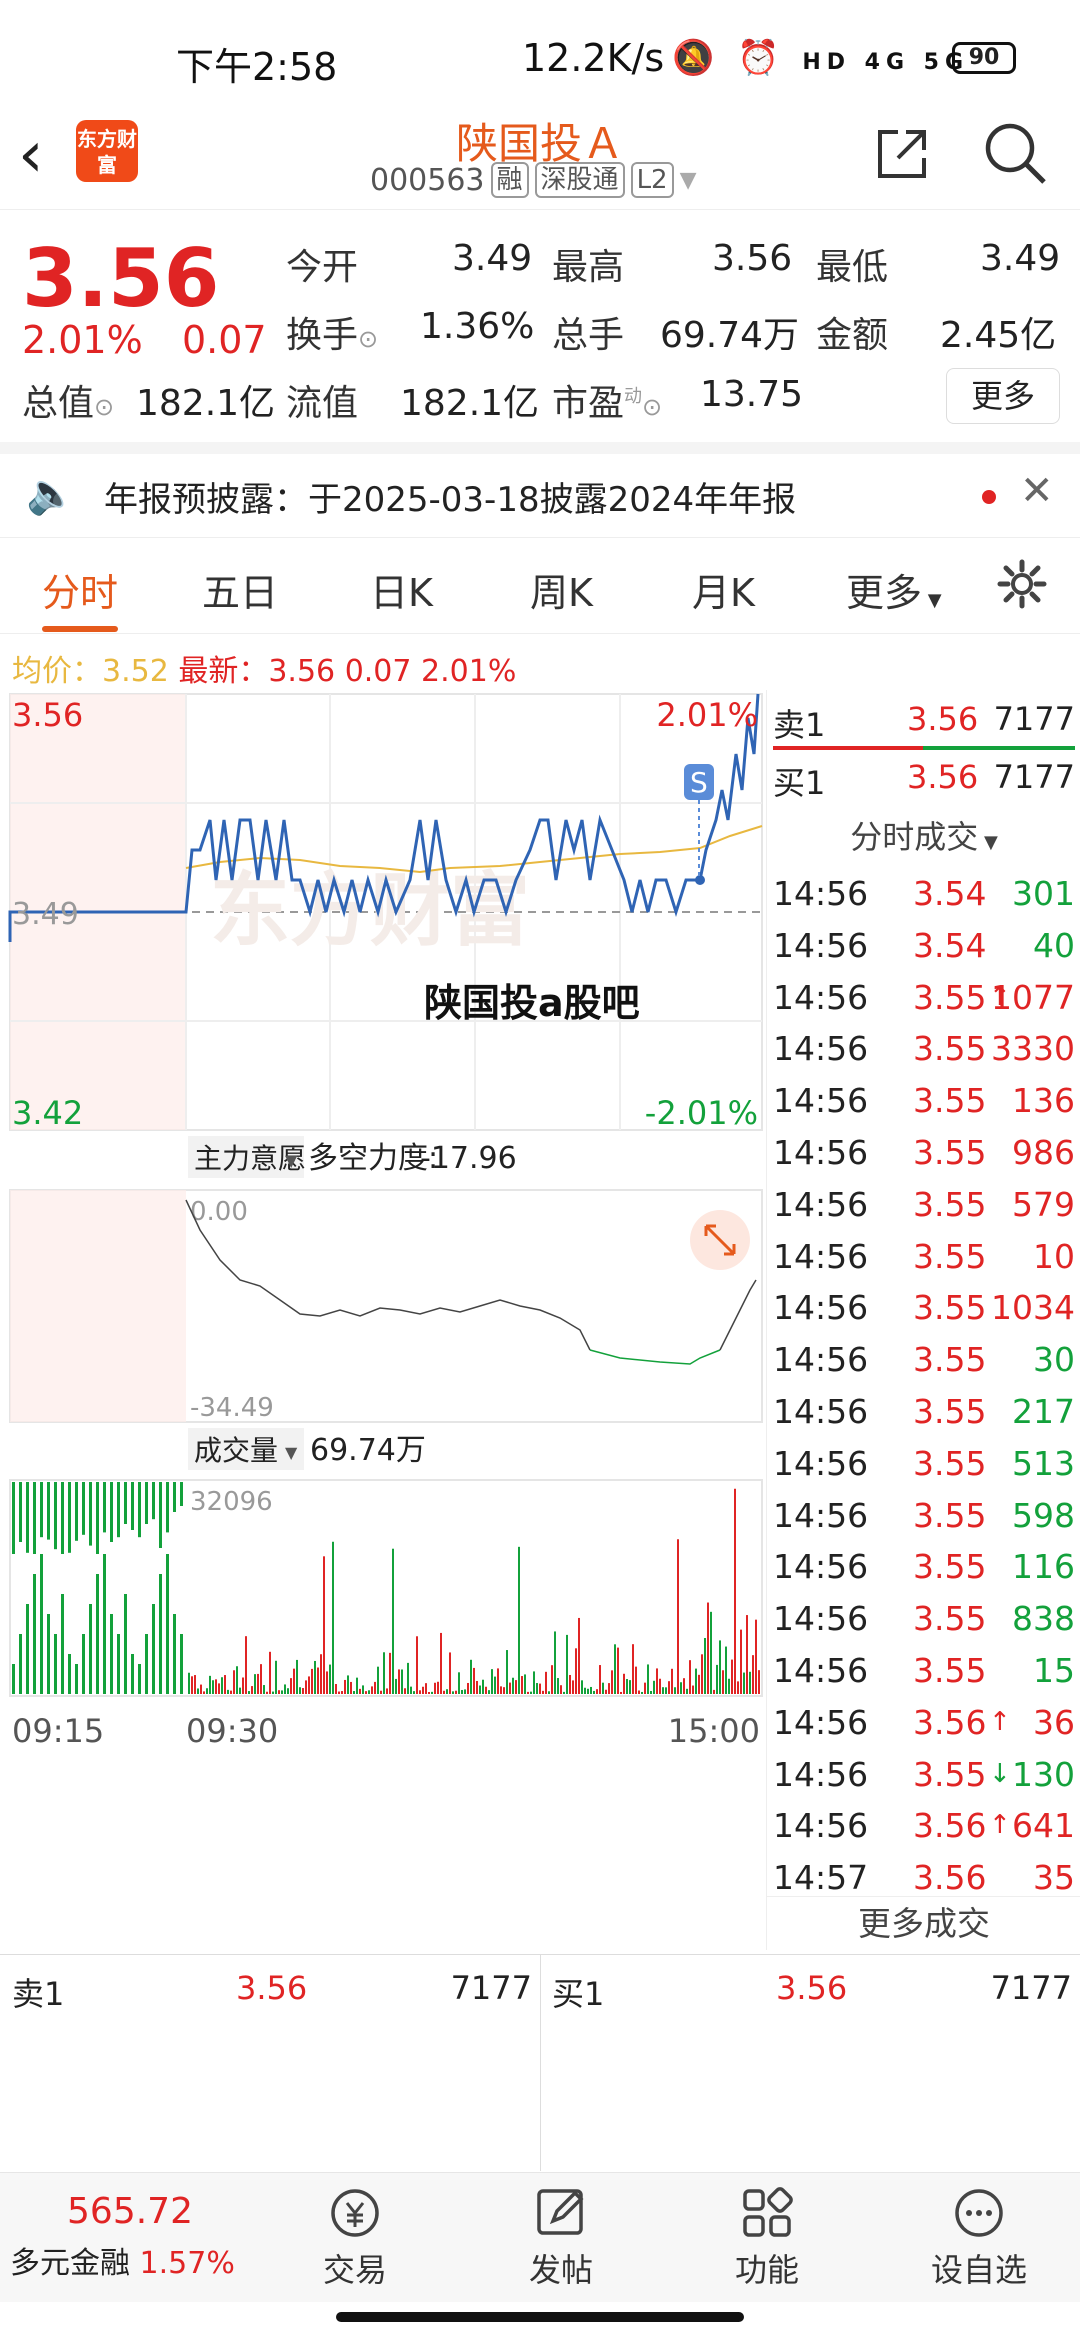 This screenshot has width=1080, height=2340. Describe the element at coordinates (1003, 396) in the screenshot. I see `more-quote-button: 更多` at that location.